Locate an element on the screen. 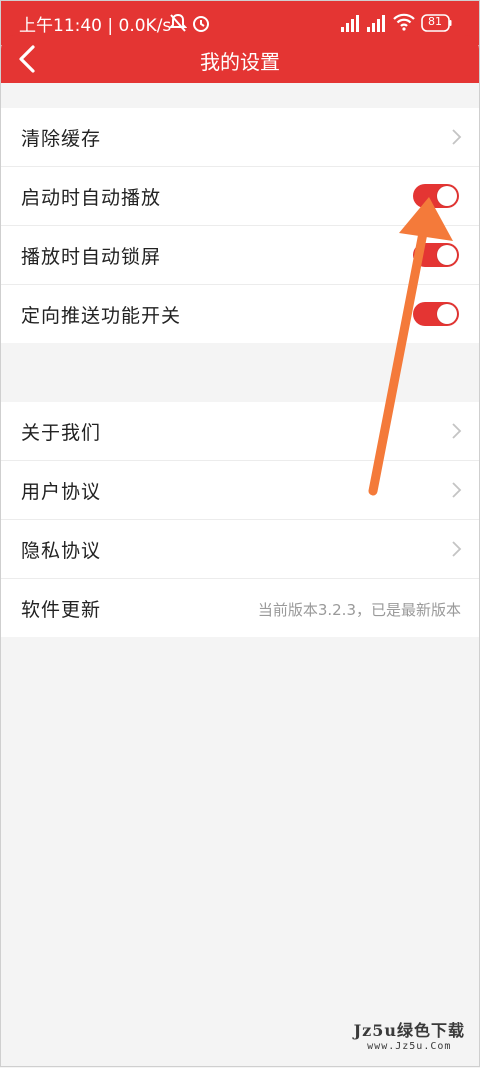  autoplay-on-start-row: 启动时自动播放 is located at coordinates (240, 196).